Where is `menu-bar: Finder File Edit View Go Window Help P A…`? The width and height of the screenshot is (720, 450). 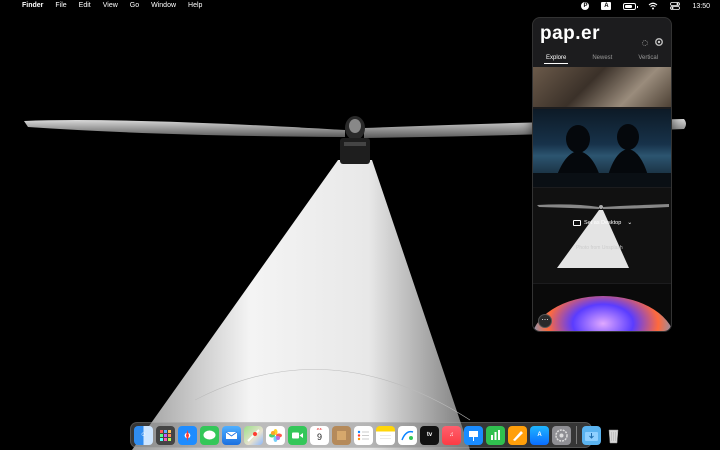
menu-bar: Finder File Edit View Go Window Help P A… is located at coordinates (360, 6).